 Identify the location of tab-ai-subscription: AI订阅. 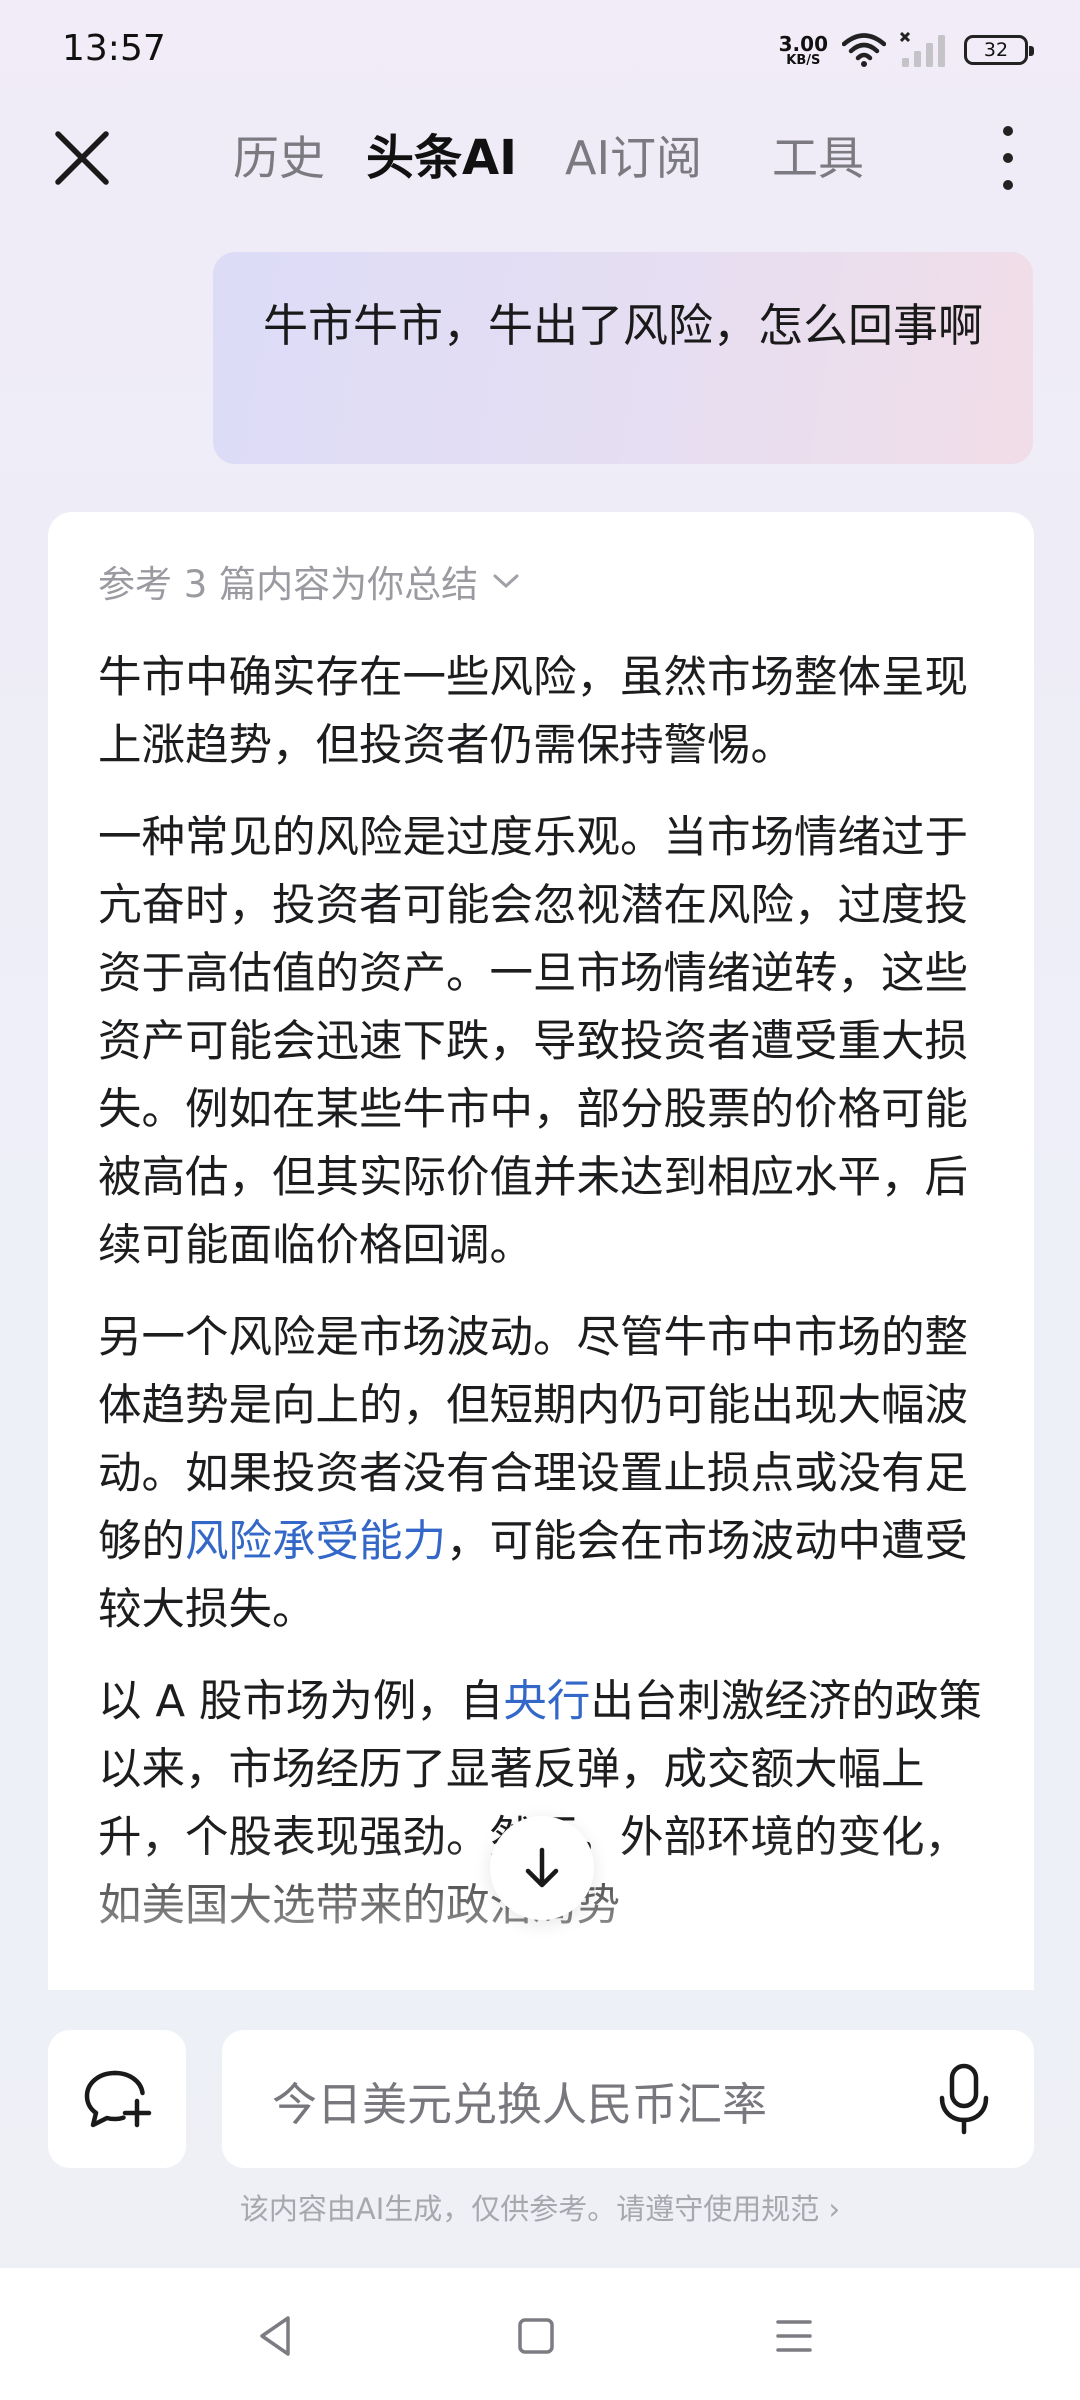
(633, 158).